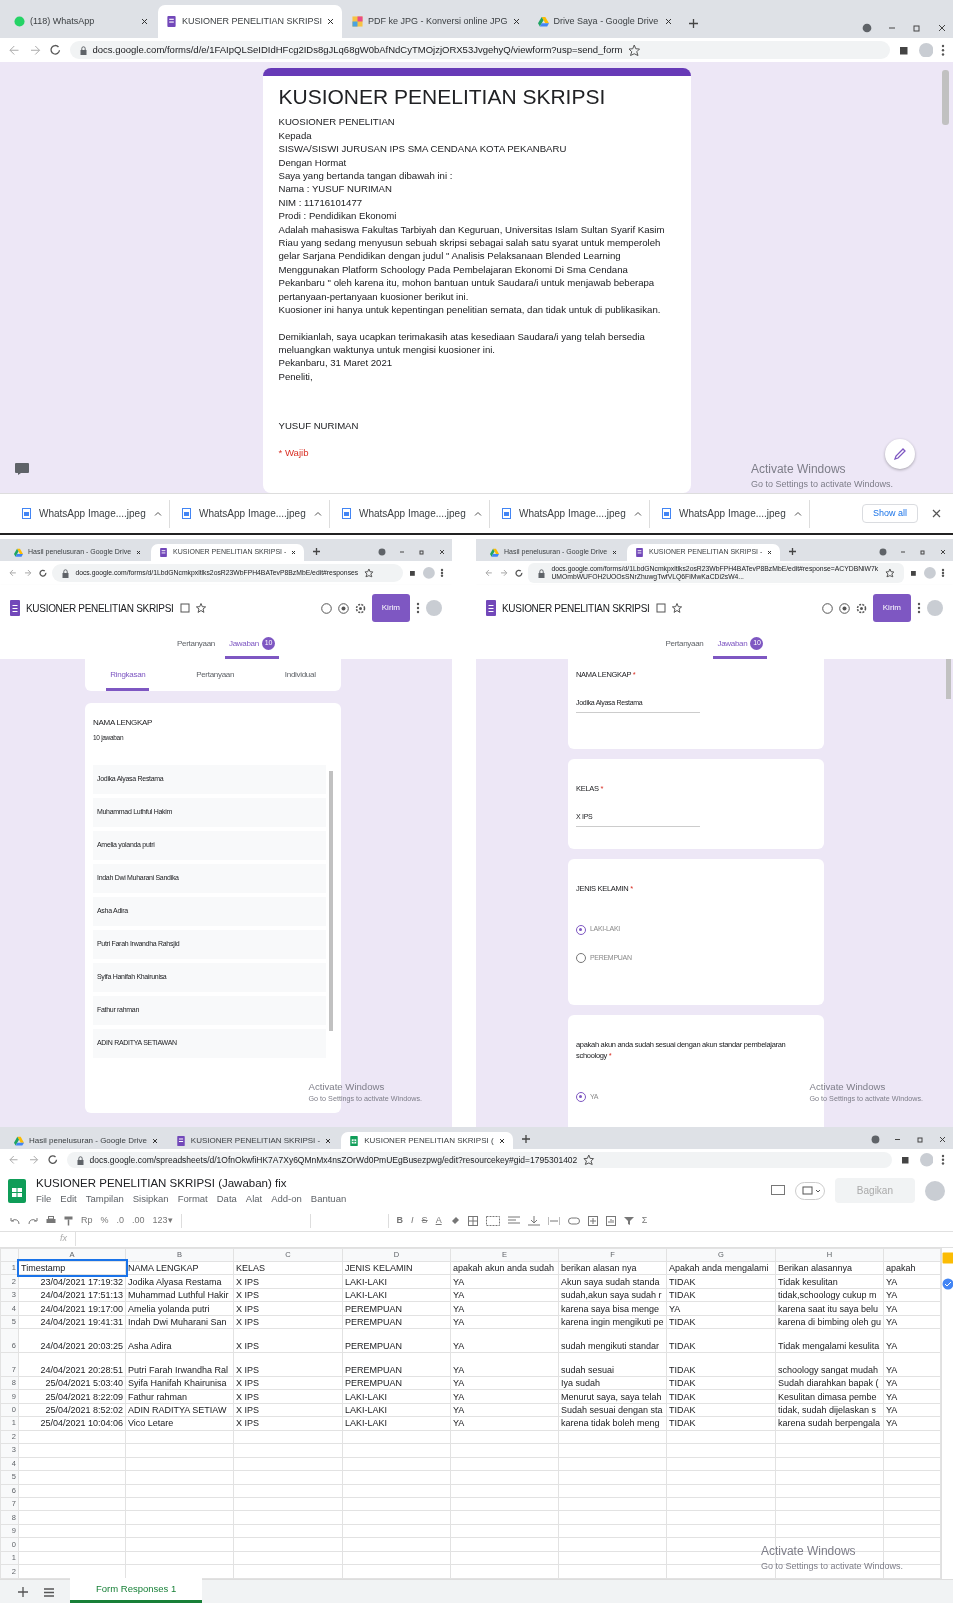  I want to click on browser-tab: KUSIONER PENELITIAN SKRIPSI (, so click(427, 1140).